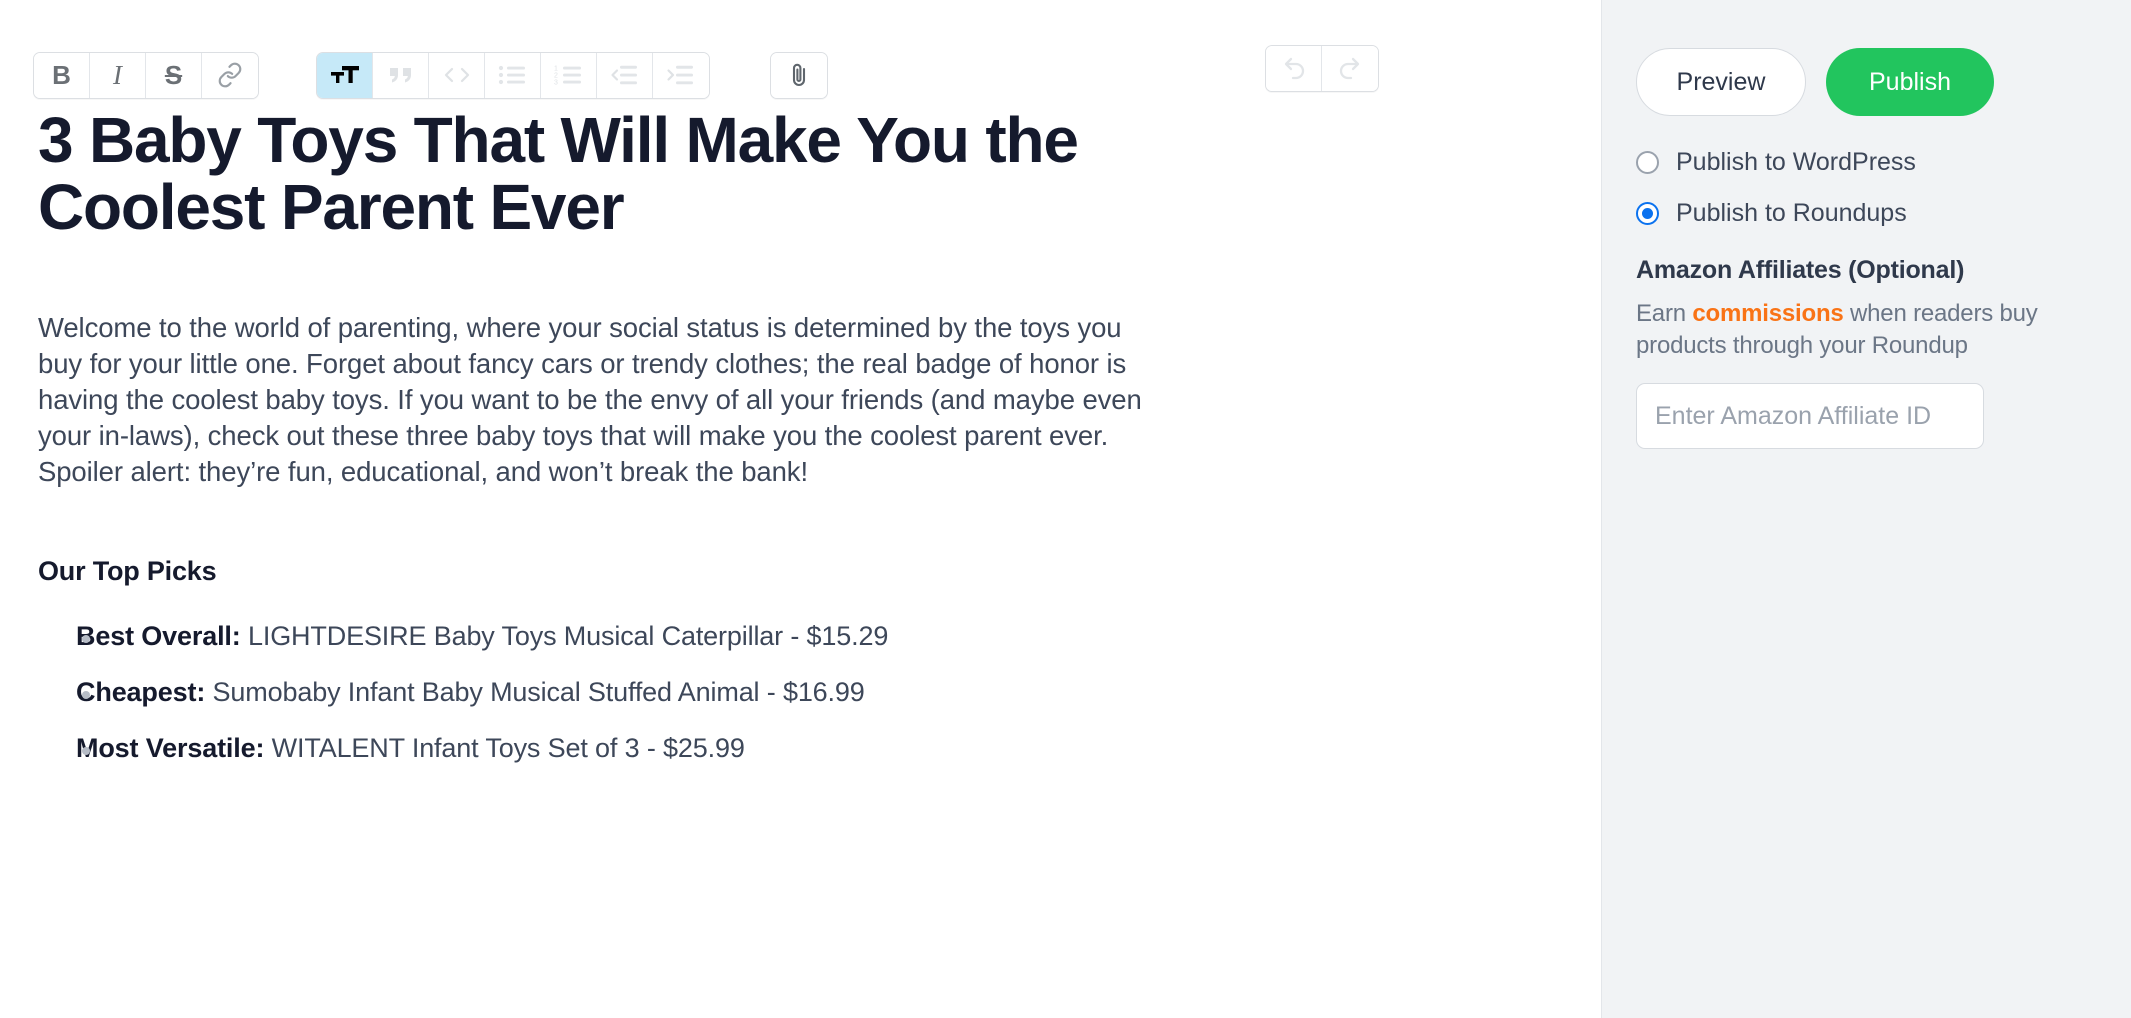  I want to click on toolbar-group-attachment, so click(799, 75).